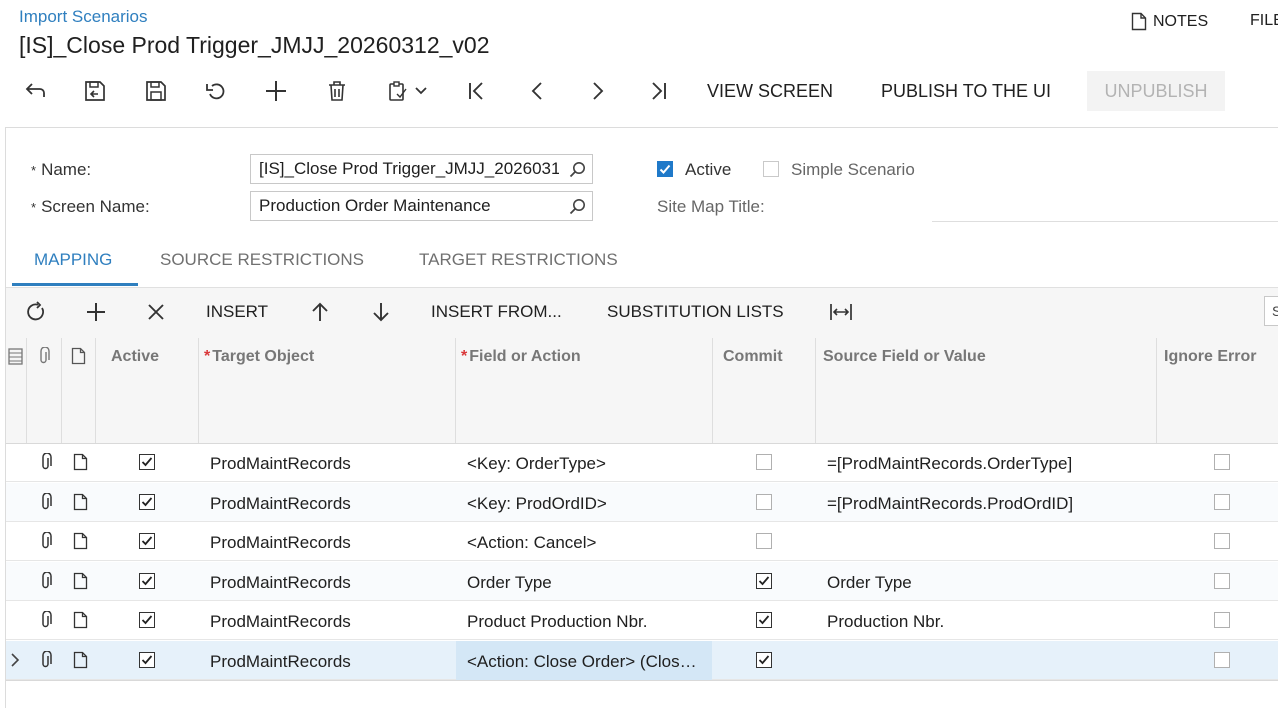  Describe the element at coordinates (156, 312) in the screenshot. I see `delete-row-button` at that location.